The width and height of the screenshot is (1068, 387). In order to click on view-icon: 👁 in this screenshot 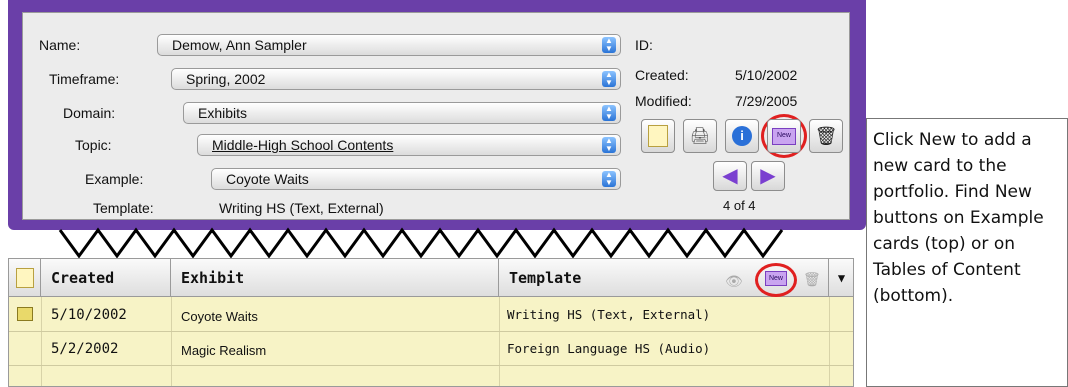, I will do `click(734, 281)`.